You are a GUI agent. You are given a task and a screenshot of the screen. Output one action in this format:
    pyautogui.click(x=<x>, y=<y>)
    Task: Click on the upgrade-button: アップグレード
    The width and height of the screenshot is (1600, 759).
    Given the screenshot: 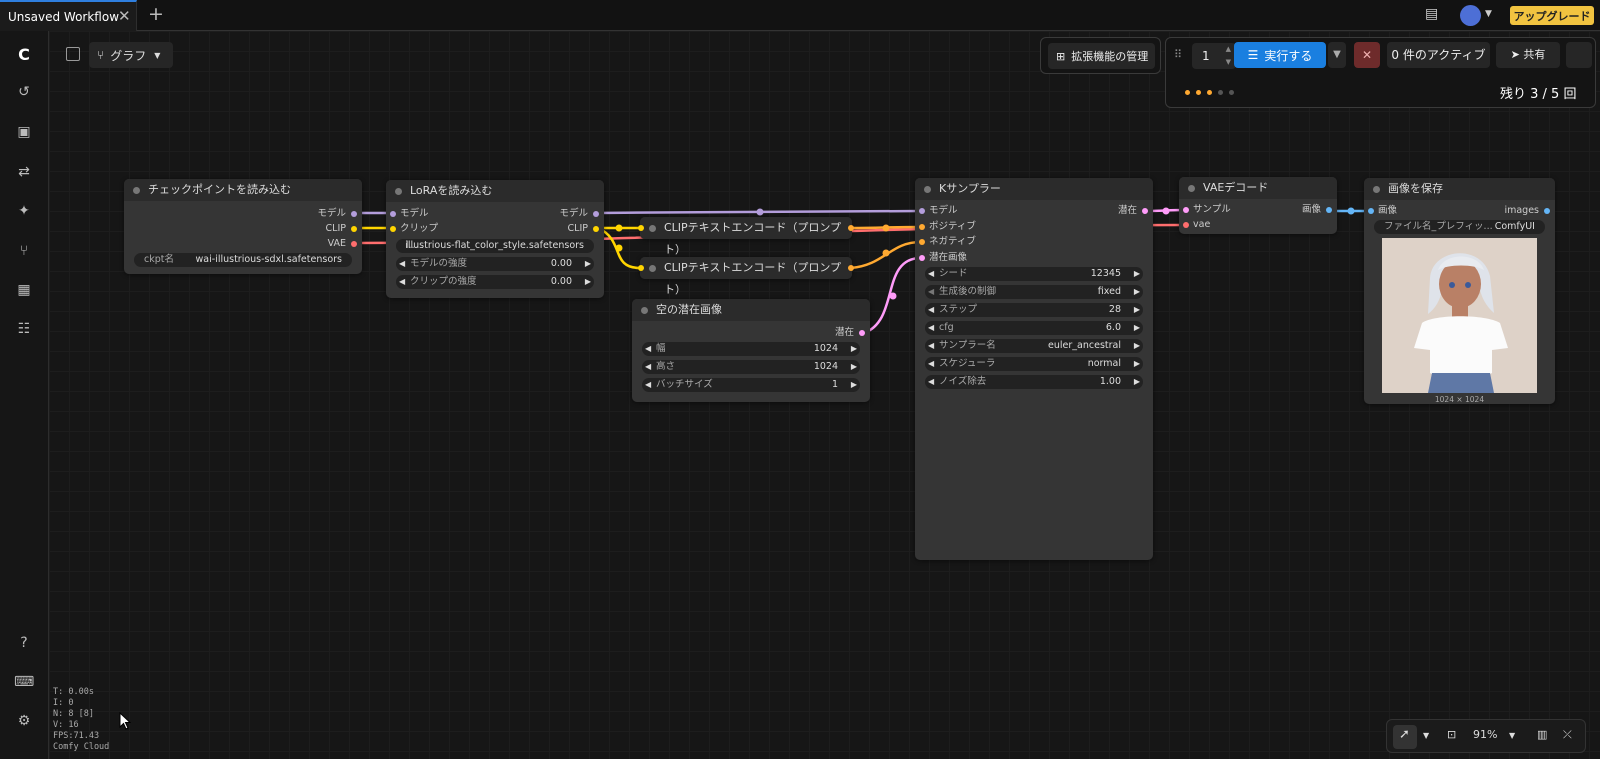 What is the action you would take?
    pyautogui.click(x=1552, y=15)
    